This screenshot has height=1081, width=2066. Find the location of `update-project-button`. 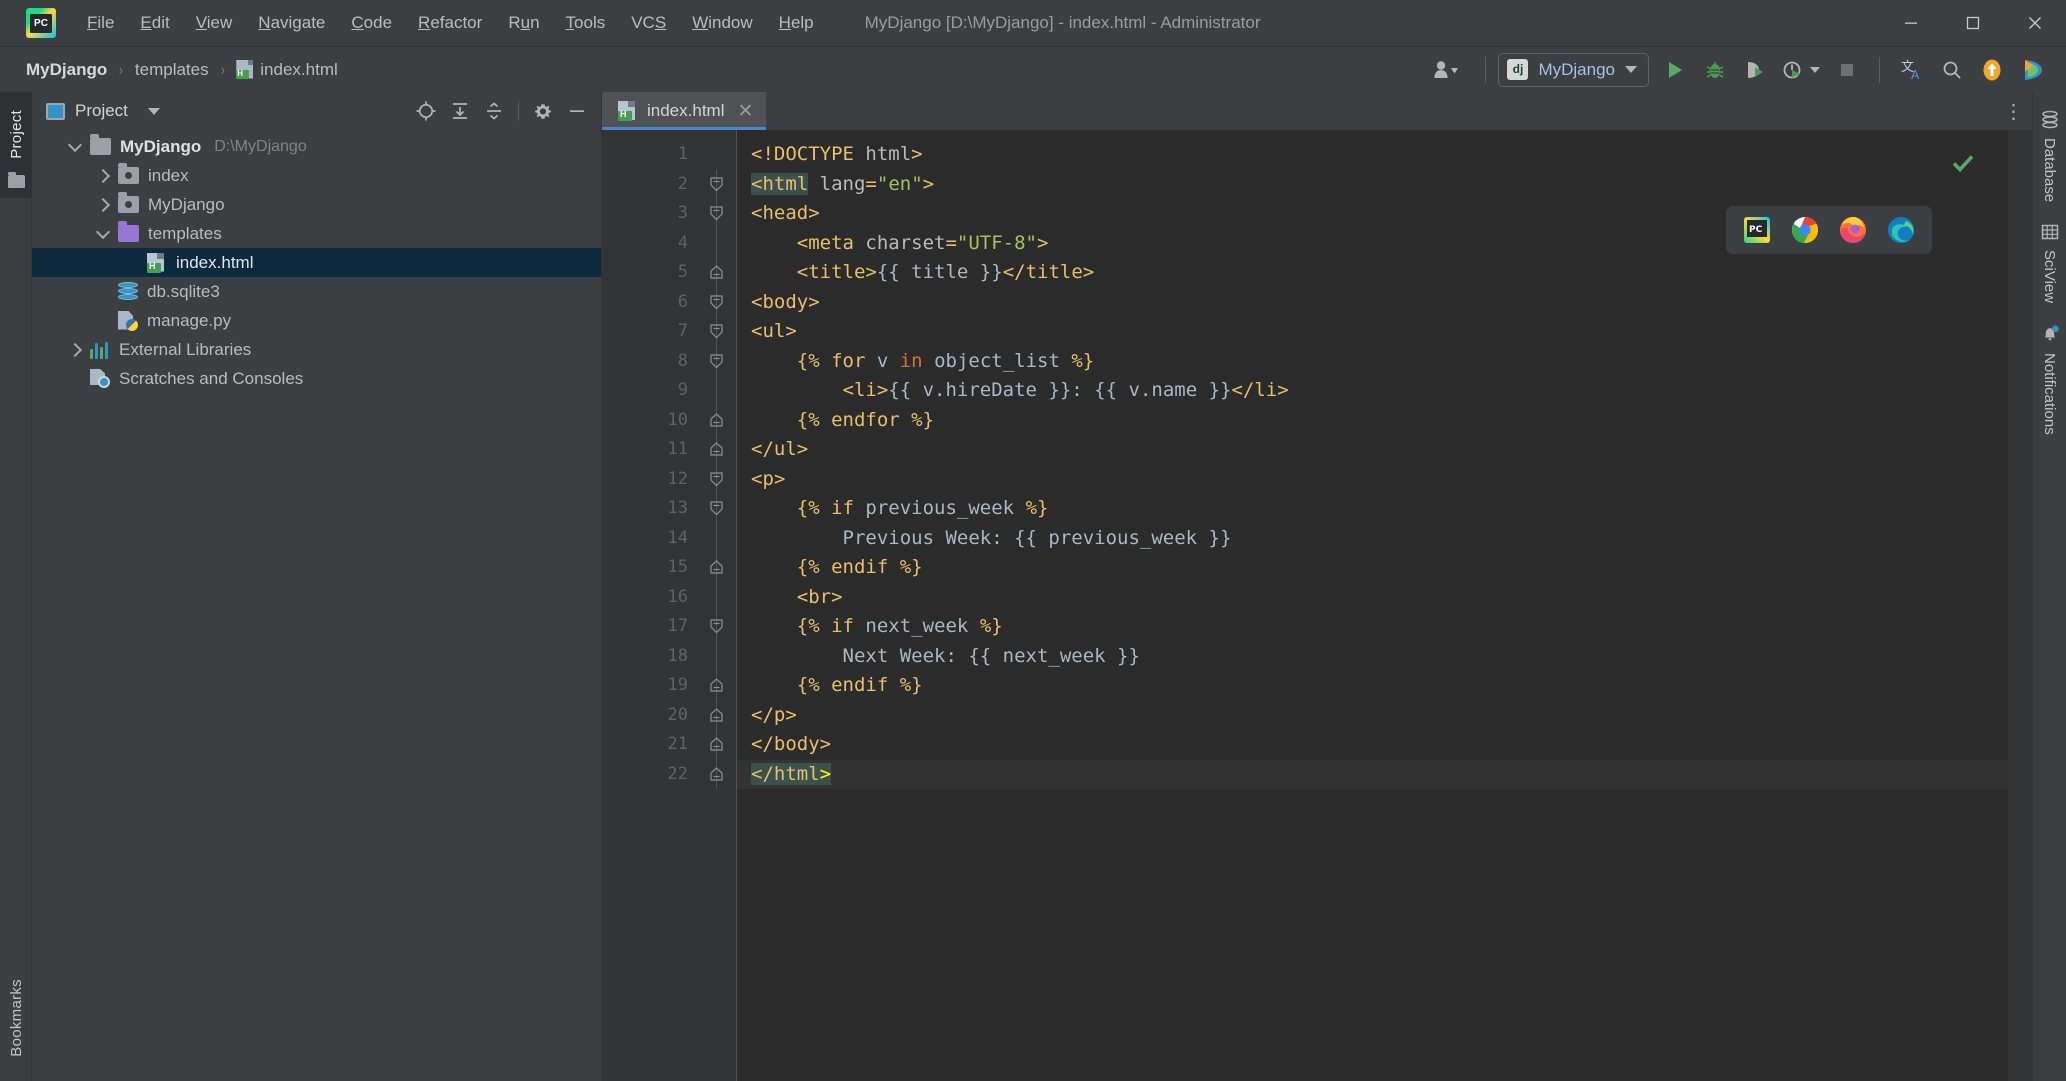

update-project-button is located at coordinates (1992, 70).